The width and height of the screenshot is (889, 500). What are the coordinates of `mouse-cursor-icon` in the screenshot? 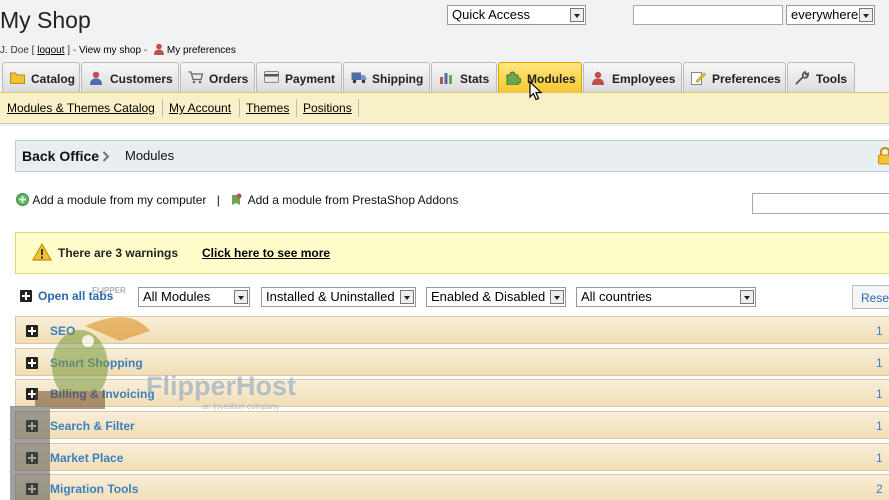 It's located at (536, 91).